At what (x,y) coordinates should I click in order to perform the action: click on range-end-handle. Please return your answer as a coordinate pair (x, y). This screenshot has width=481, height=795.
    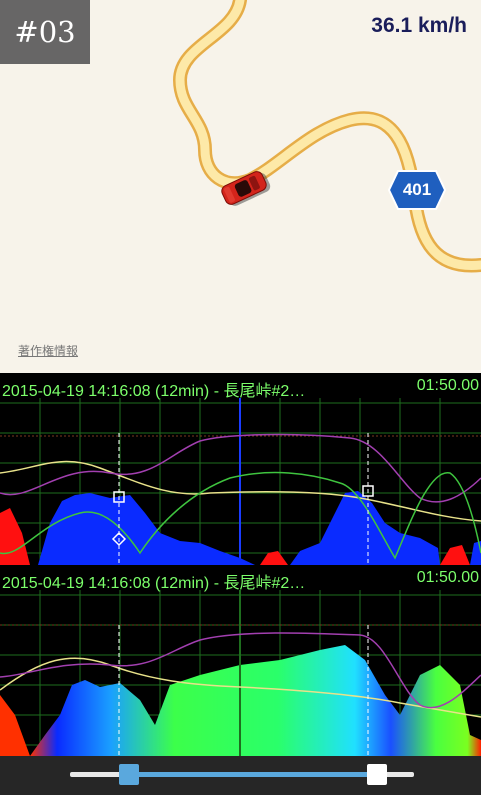
    Looking at the image, I should click on (377, 774).